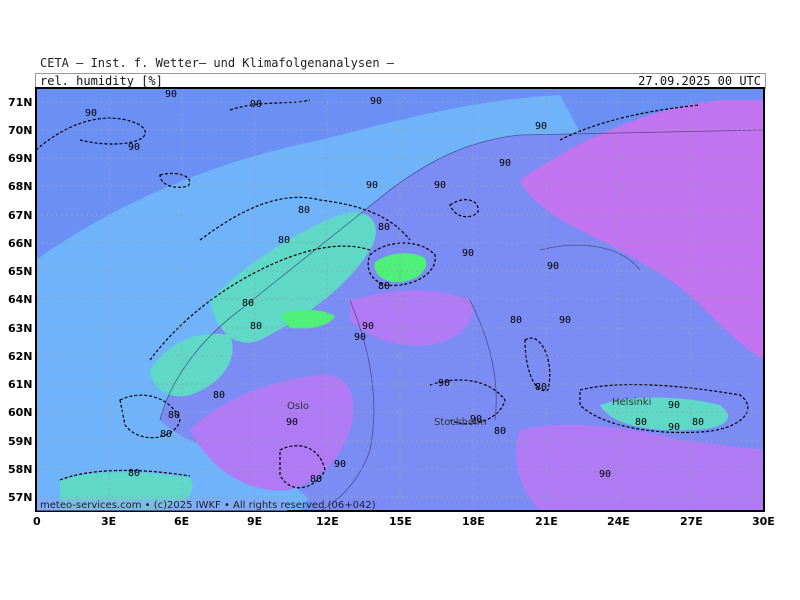  Describe the element at coordinates (631, 402) in the screenshot. I see `city-label-helsinki: Helsinki` at that location.